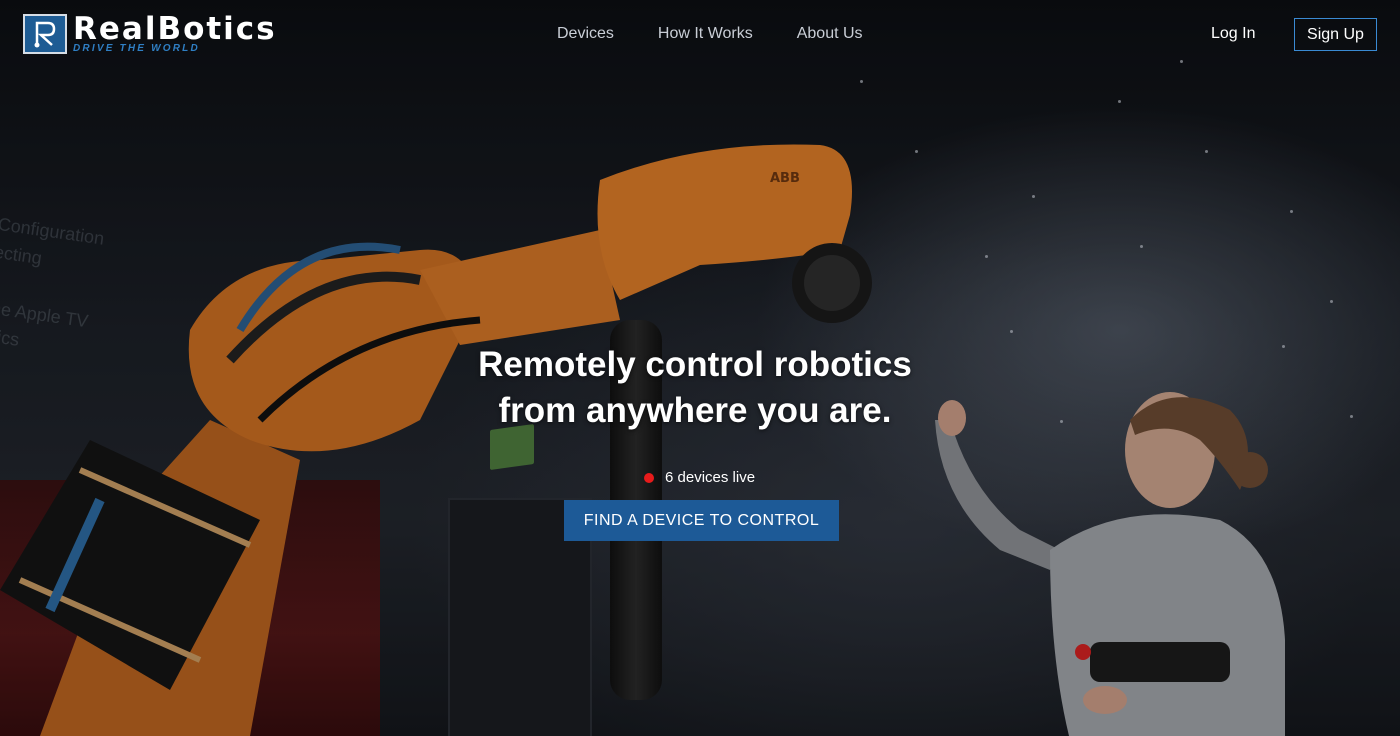 Image resolution: width=1400 pixels, height=736 pixels. Describe the element at coordinates (45, 34) in the screenshot. I see `robot-arm-logo-icon` at that location.